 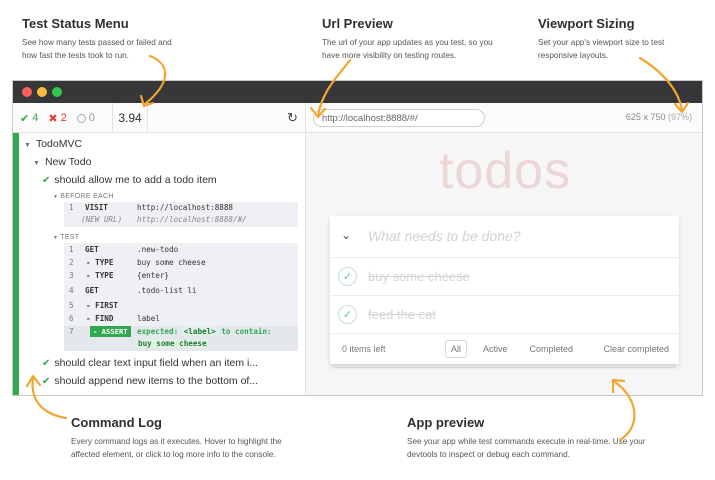 I want to click on command-row: 1 VISIT http://localhost:8888, so click(x=181, y=208).